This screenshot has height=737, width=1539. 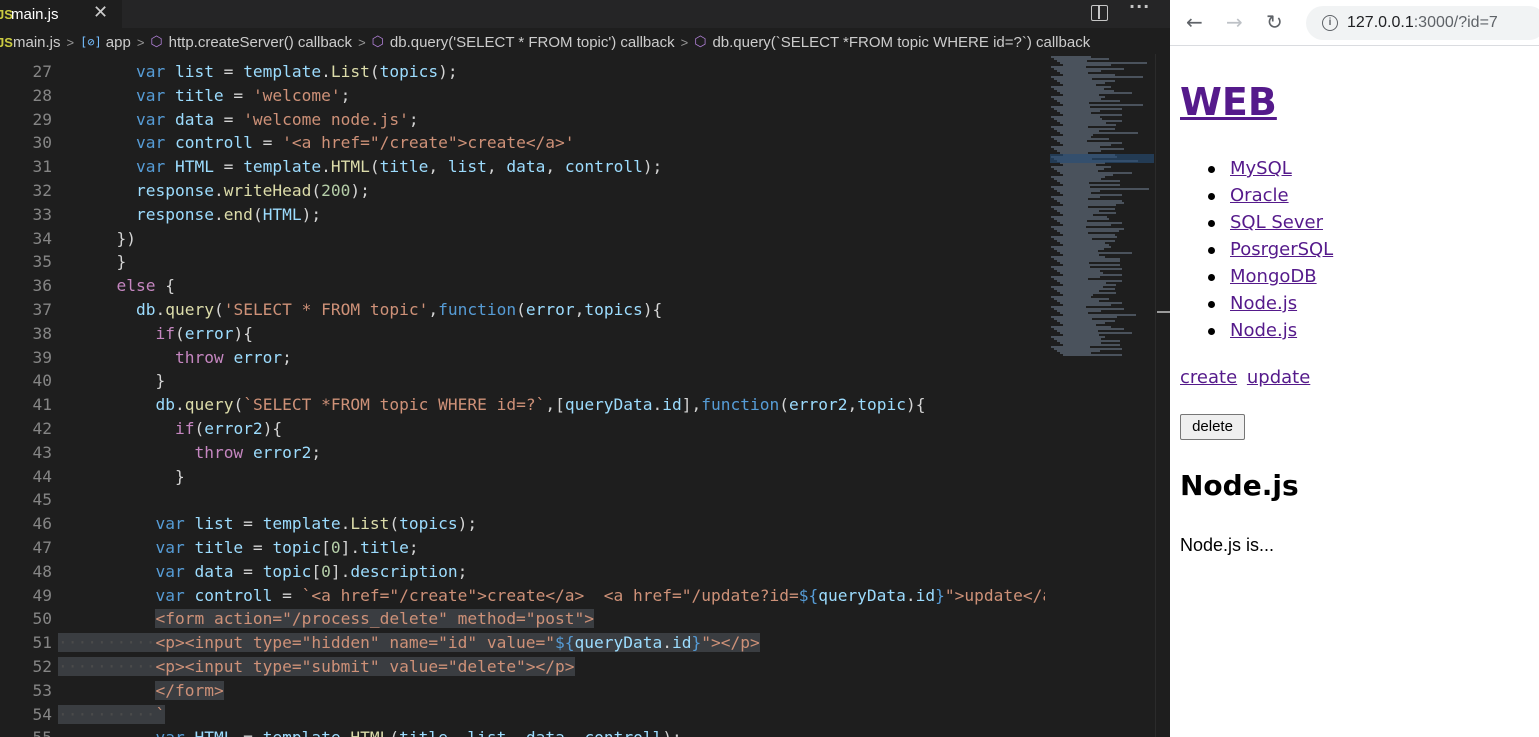 What do you see at coordinates (272, 428) in the screenshot?
I see `code-token: ){` at bounding box center [272, 428].